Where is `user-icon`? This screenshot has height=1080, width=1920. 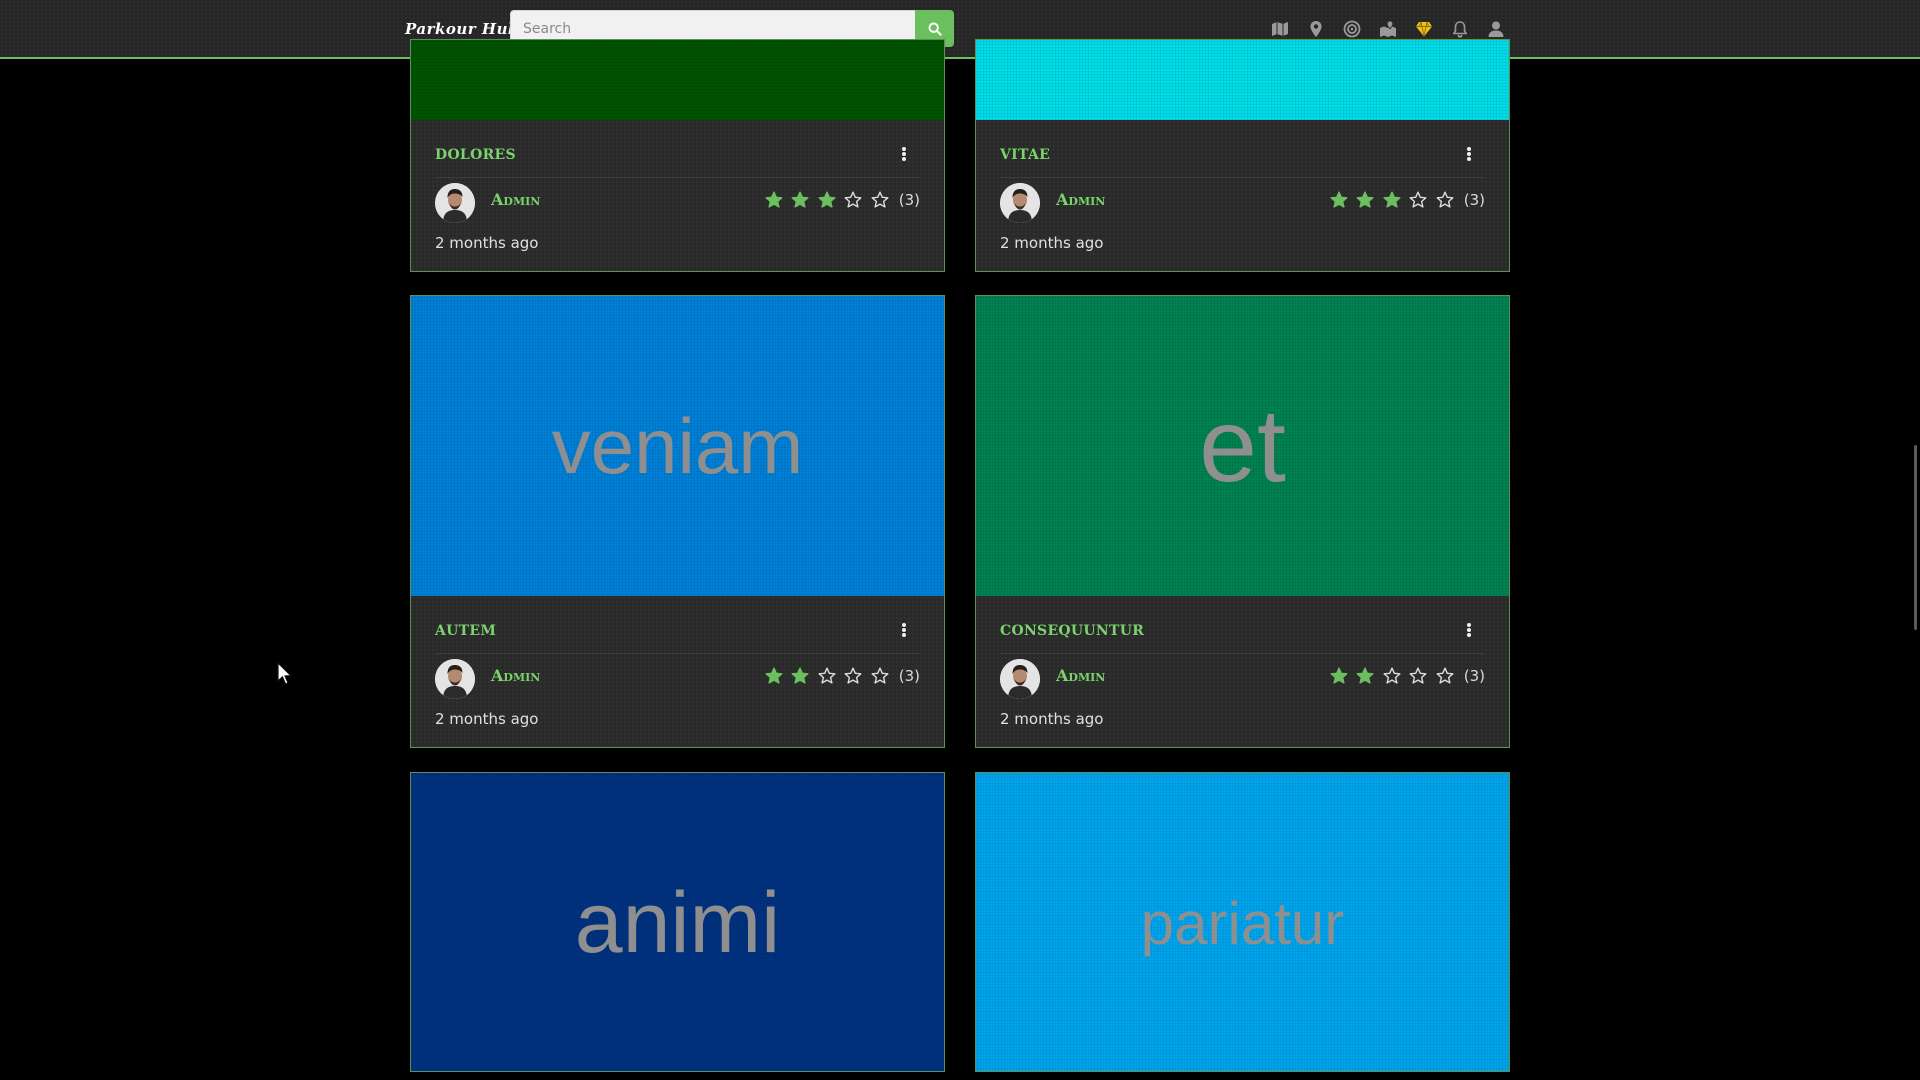 user-icon is located at coordinates (1496, 29).